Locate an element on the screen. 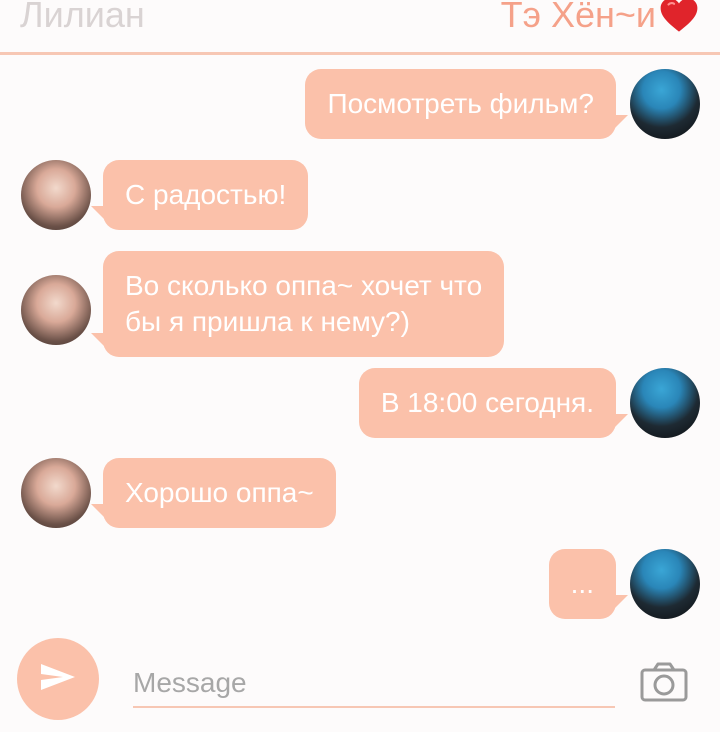 The width and height of the screenshot is (720, 732). message-row: Хорошо оппа~ is located at coordinates (178, 493).